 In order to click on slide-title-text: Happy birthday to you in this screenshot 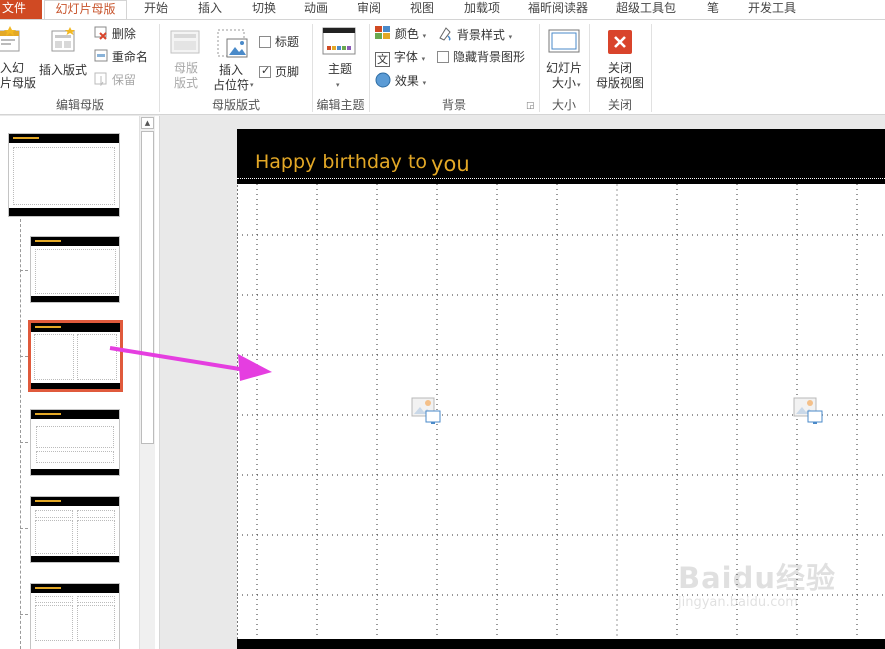, I will do `click(362, 162)`.